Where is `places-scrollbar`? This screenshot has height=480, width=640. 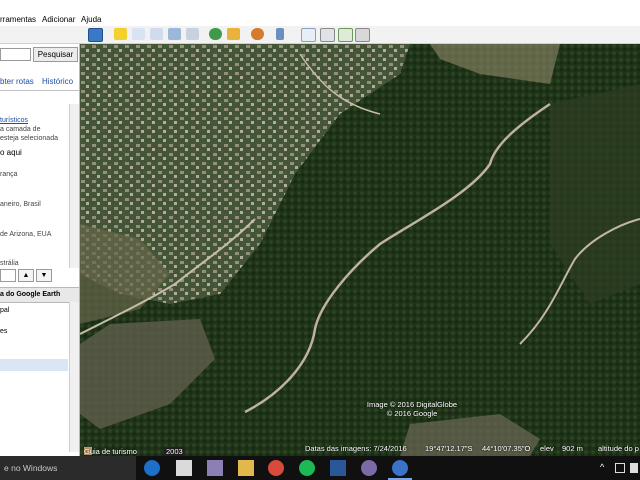 places-scrollbar is located at coordinates (74, 186).